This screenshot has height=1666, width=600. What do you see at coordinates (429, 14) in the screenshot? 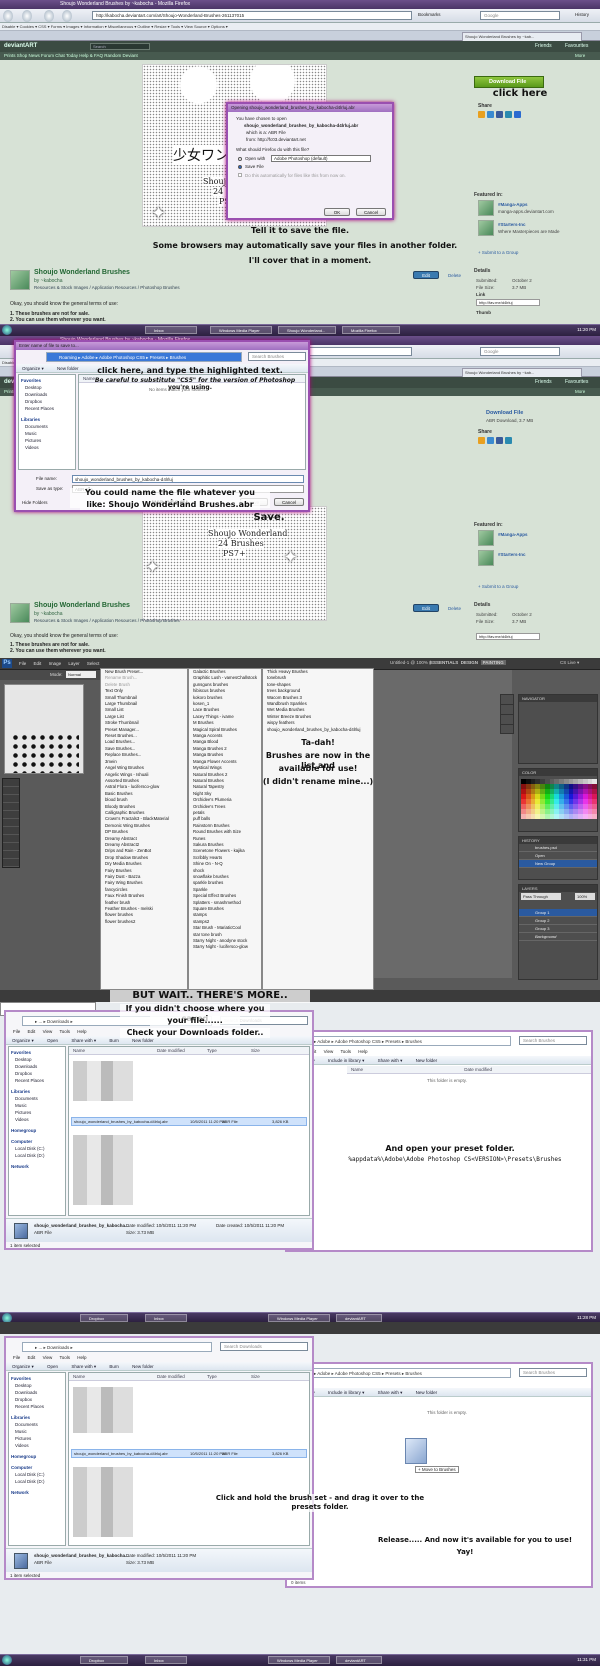
I see `bookmarks-button: Bookmarks` at bounding box center [429, 14].